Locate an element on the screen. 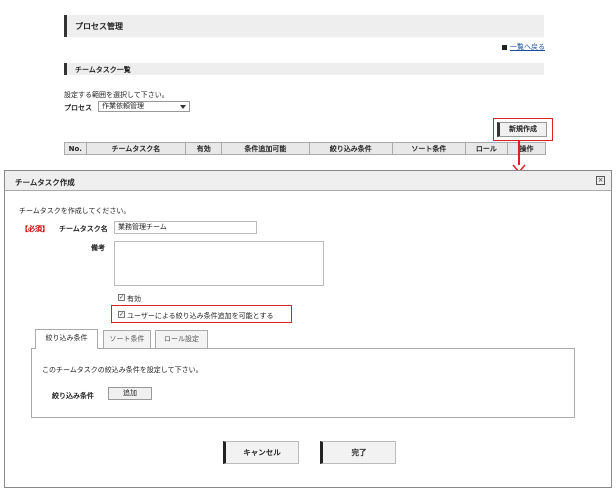  note-label: 備考 is located at coordinates (98, 248).